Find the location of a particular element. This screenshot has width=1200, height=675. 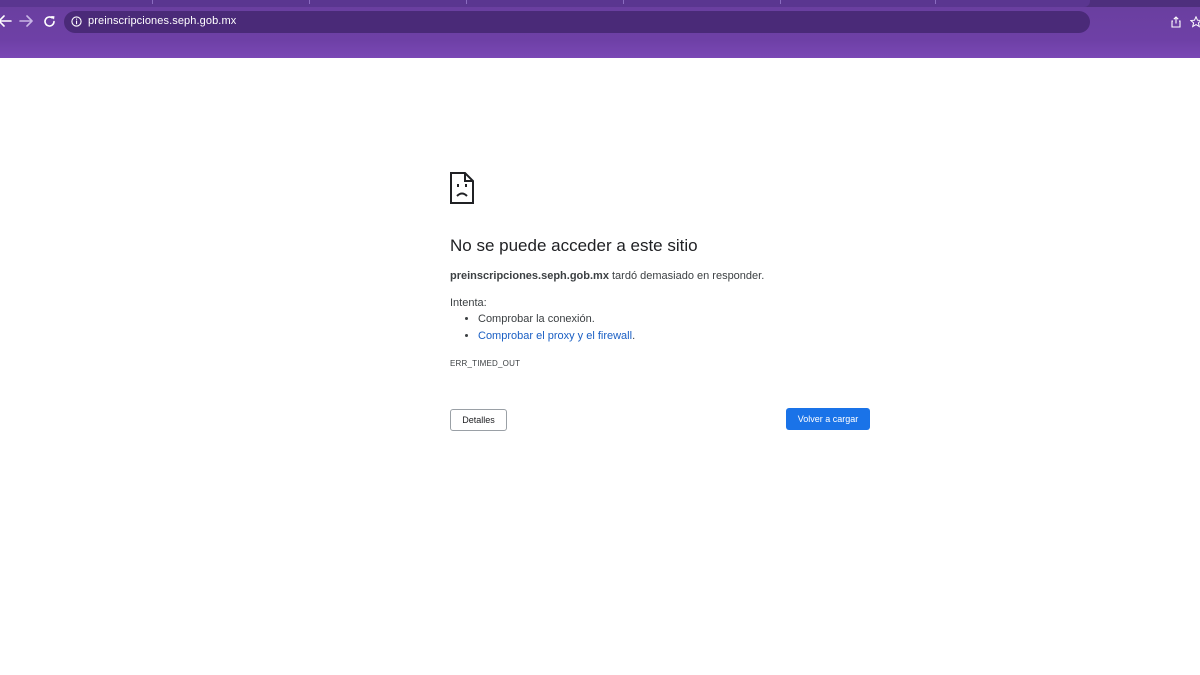

suggestion-check-connection: Comprobar la conexión. is located at coordinates (556, 319).